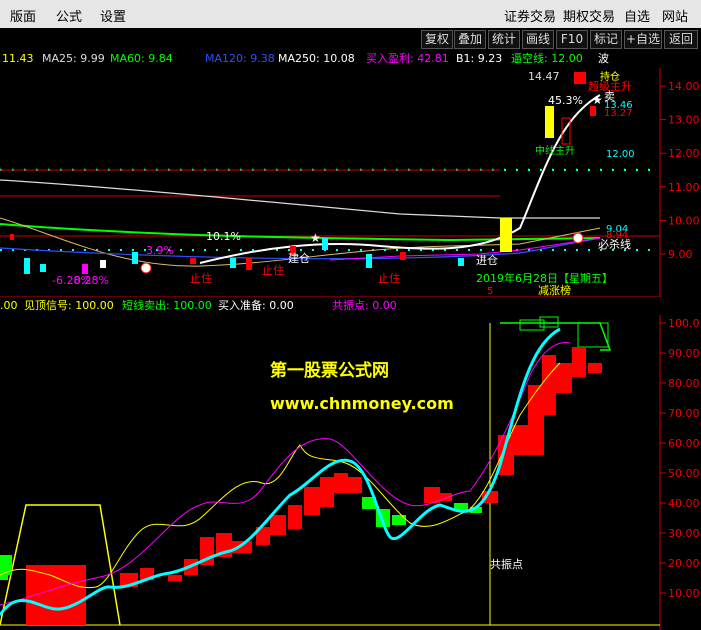 The image size is (701, 630). I want to click on stop-label: 止住, so click(201, 278).